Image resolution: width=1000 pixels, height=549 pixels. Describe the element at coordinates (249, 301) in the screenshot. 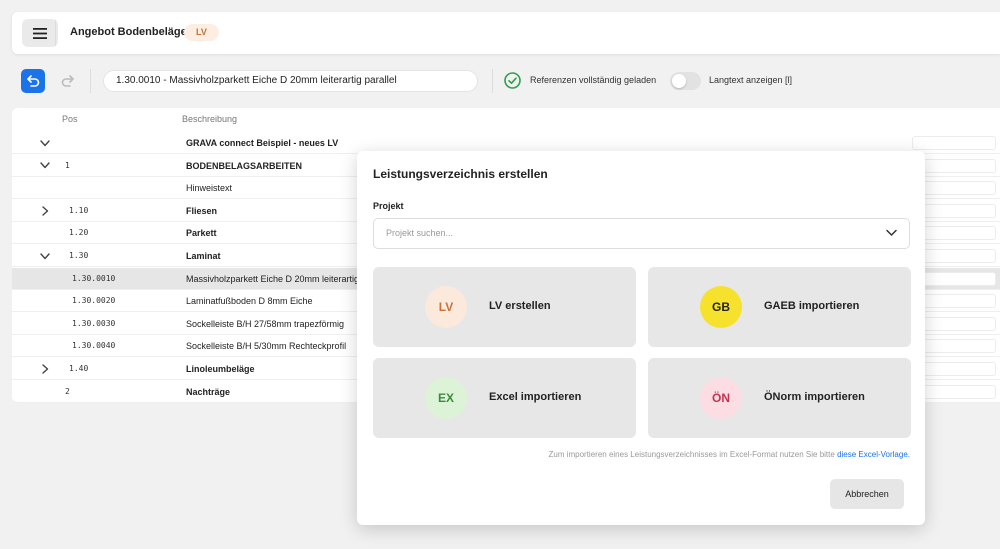

I see `row-description: Laminatfußboden D 8mm Eiche` at that location.